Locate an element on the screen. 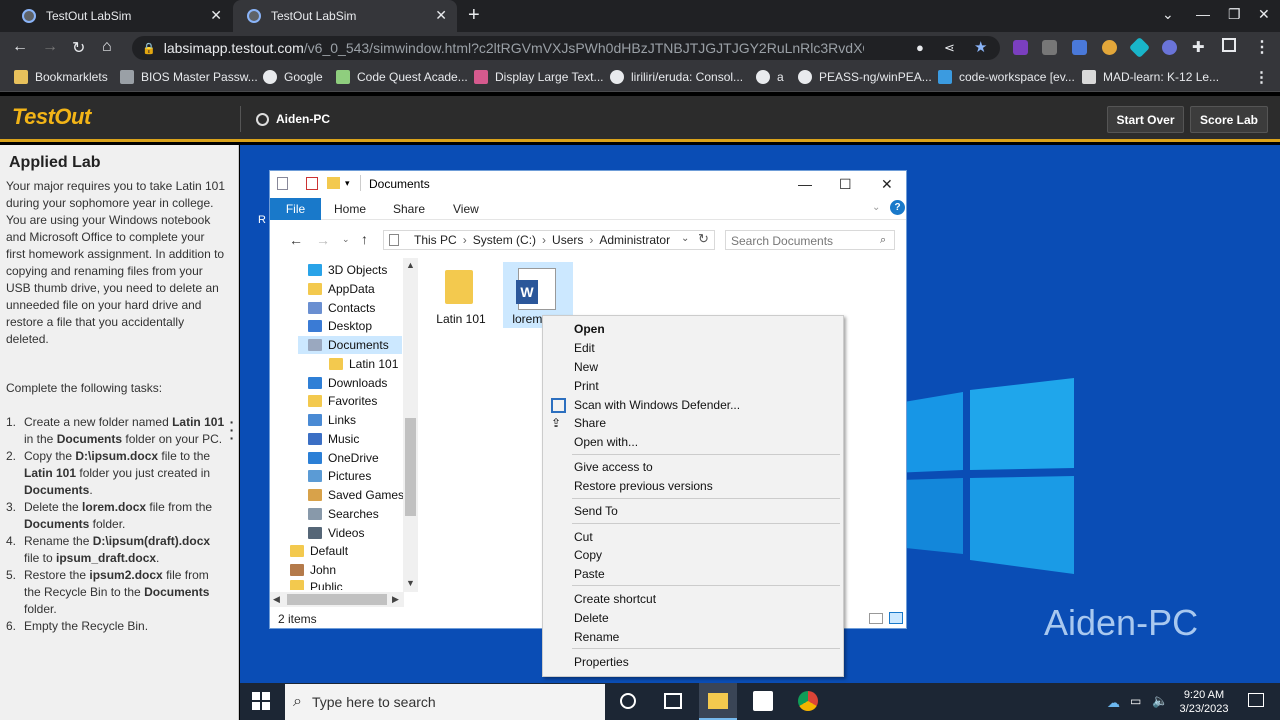  nav-item-documents: Documents is located at coordinates (348, 345).